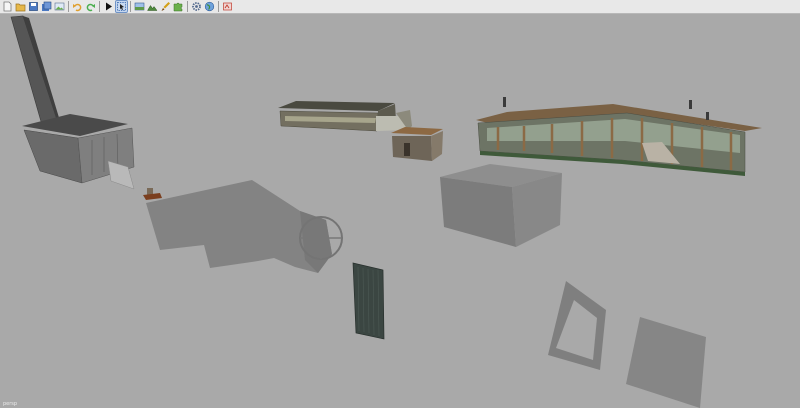 This screenshot has width=800, height=408. I want to click on new-file-icon, so click(7, 6).